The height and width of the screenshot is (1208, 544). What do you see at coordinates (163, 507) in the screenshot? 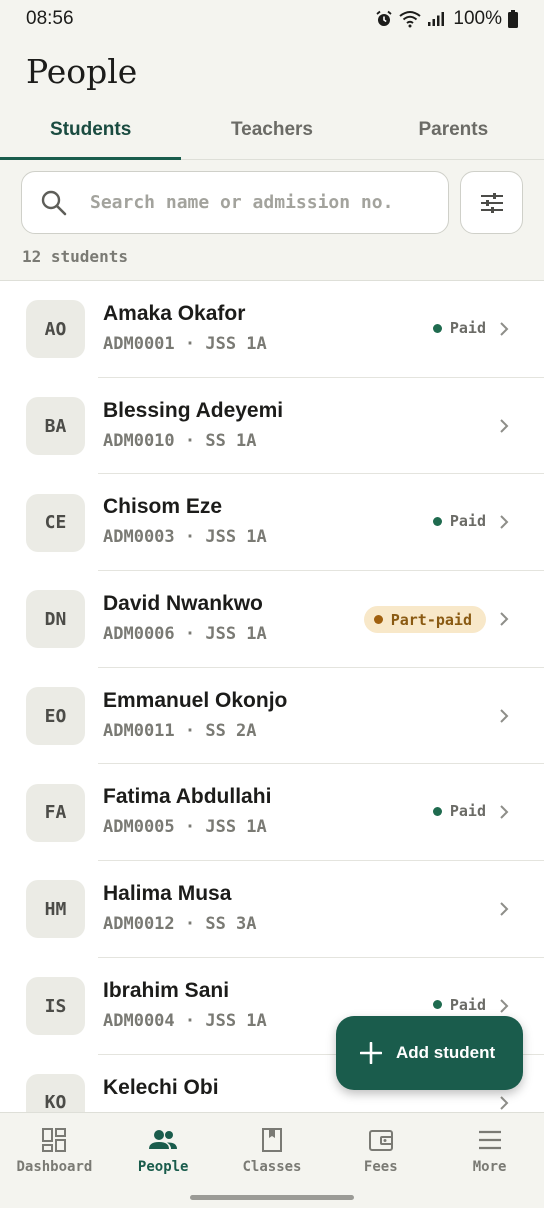
I see `student-name: Chisom Eze` at bounding box center [163, 507].